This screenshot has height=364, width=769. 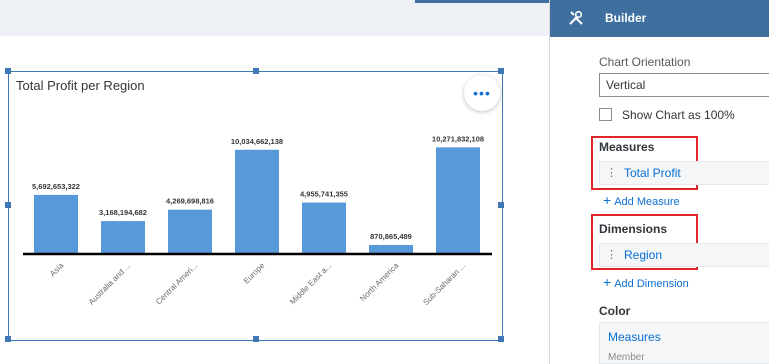 I want to click on dimension-item-label: Region, so click(x=643, y=255).